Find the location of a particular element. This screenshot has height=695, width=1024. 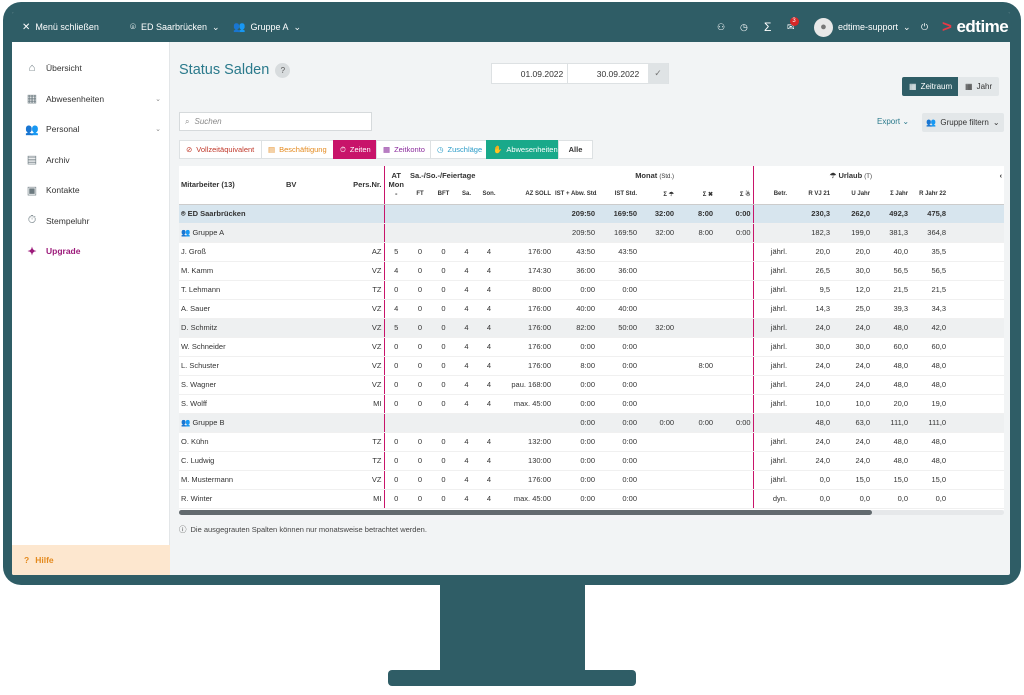

column-header-ujahr: U Jahr is located at coordinates (852, 195).